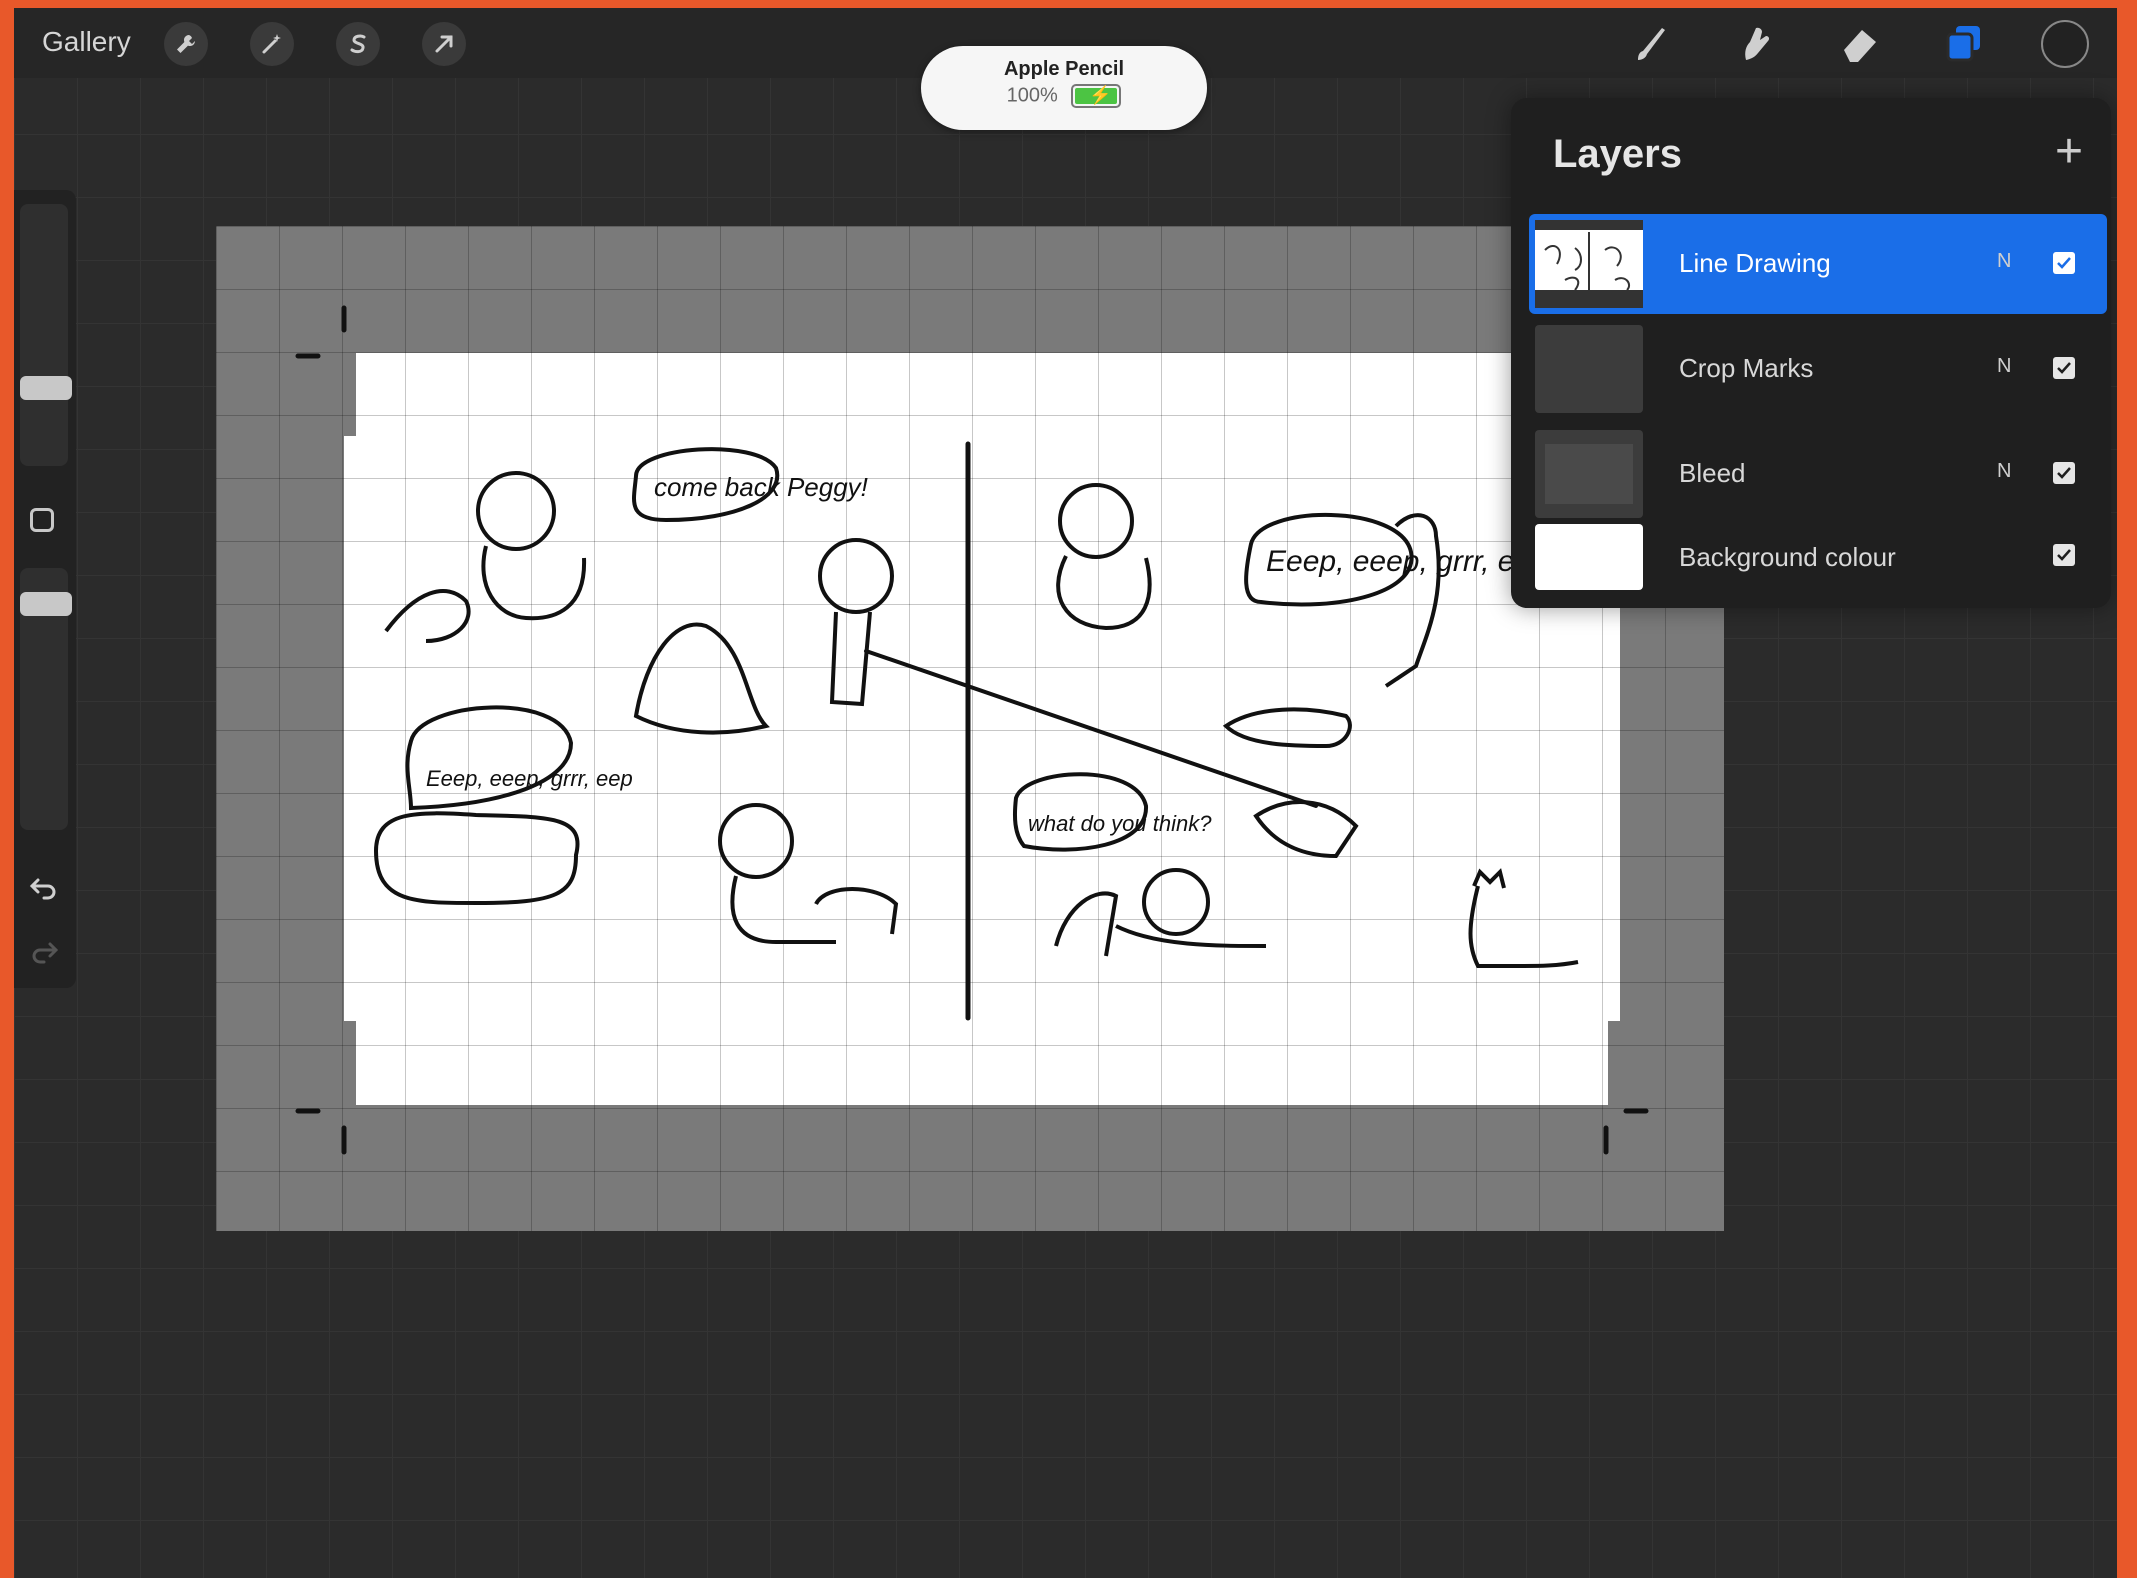 The image size is (2137, 1578). I want to click on bubble-text-3: Eeep, eeep, grrr, eep, so click(529, 778).